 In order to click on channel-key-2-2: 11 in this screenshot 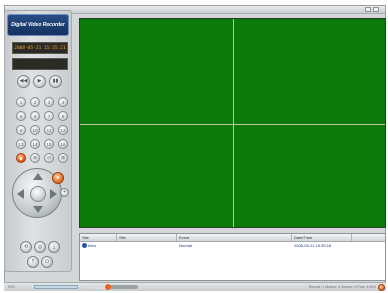, I will do `click(49, 130)`.